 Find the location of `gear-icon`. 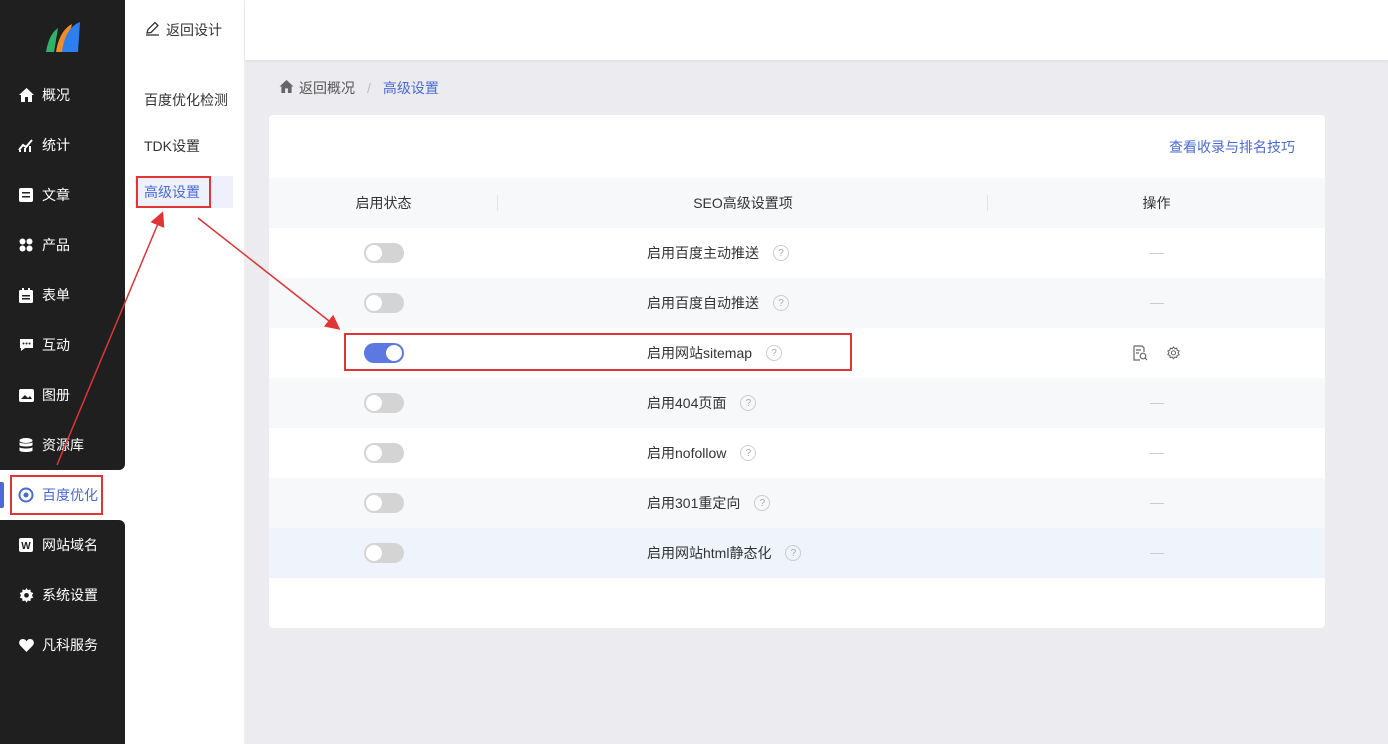

gear-icon is located at coordinates (26, 595).